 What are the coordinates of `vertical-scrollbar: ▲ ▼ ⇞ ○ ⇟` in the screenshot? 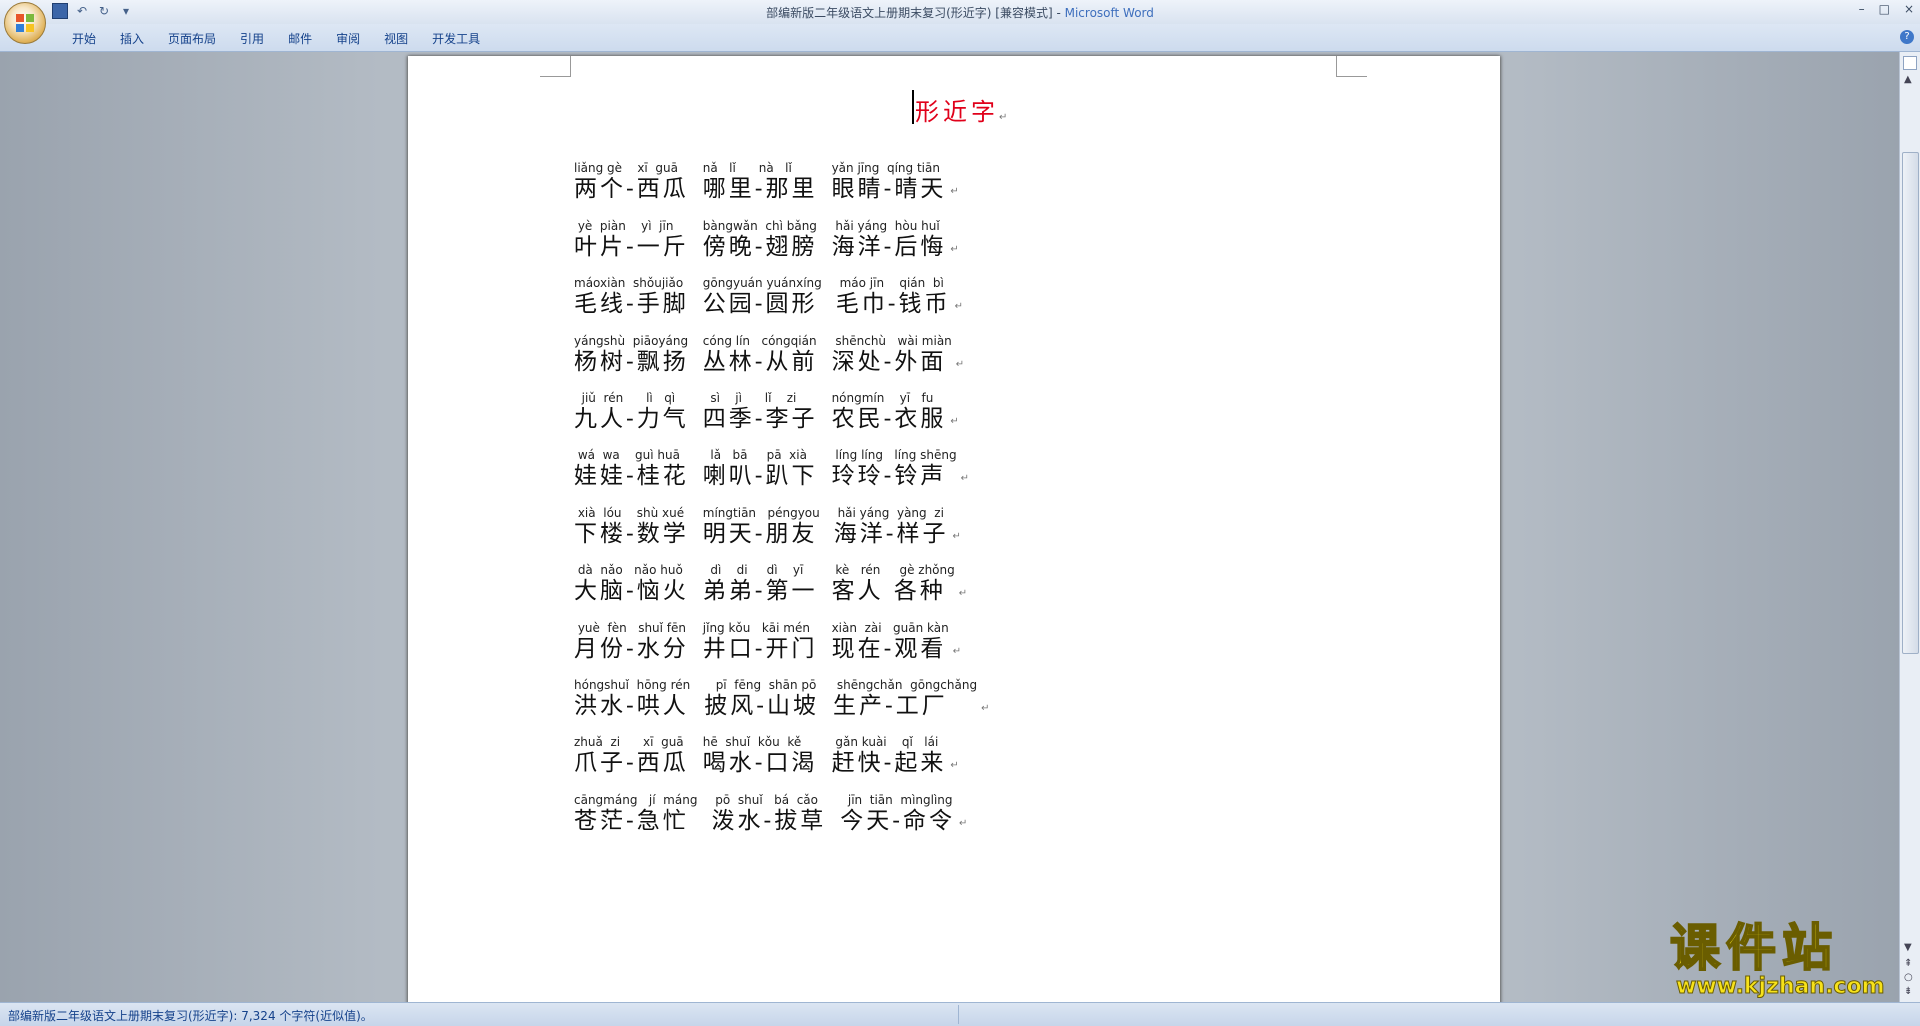 It's located at (1909, 527).